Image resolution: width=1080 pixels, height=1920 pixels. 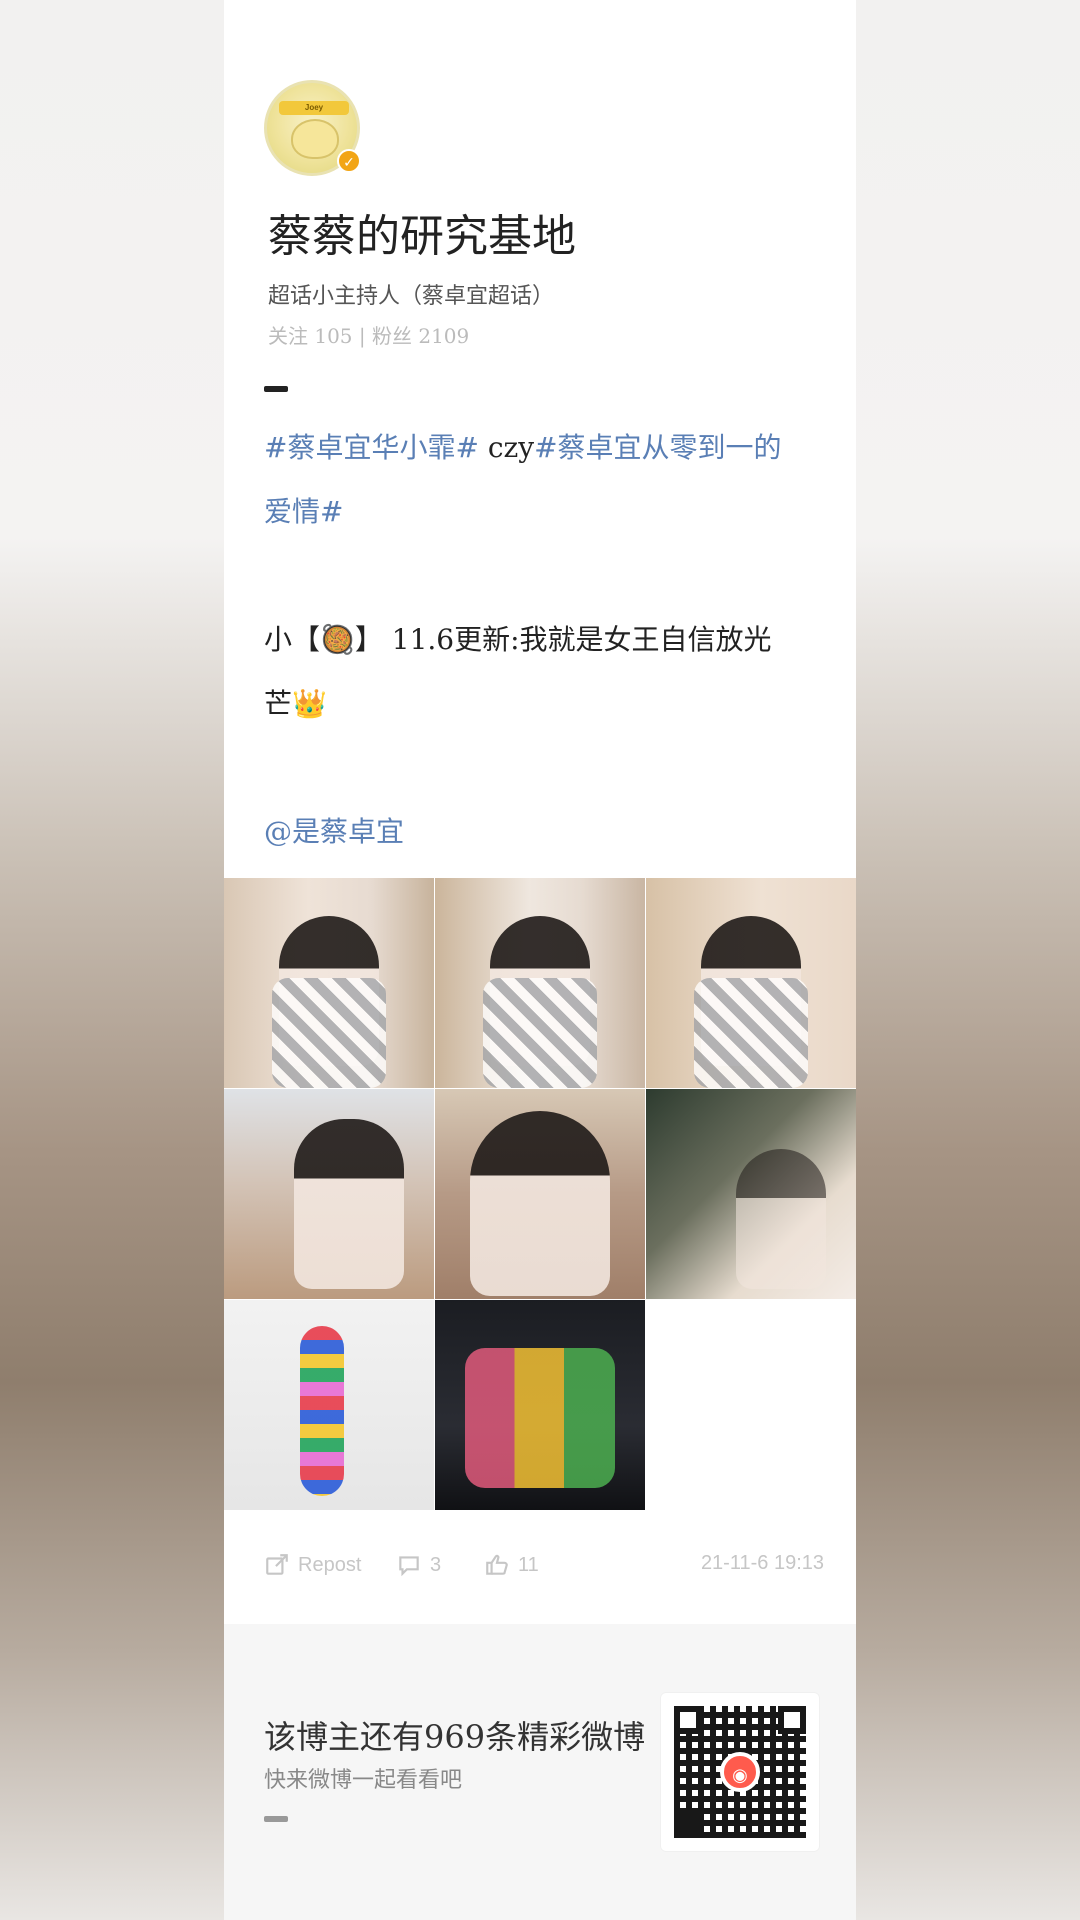 I want to click on repost-icon, so click(x=277, y=1565).